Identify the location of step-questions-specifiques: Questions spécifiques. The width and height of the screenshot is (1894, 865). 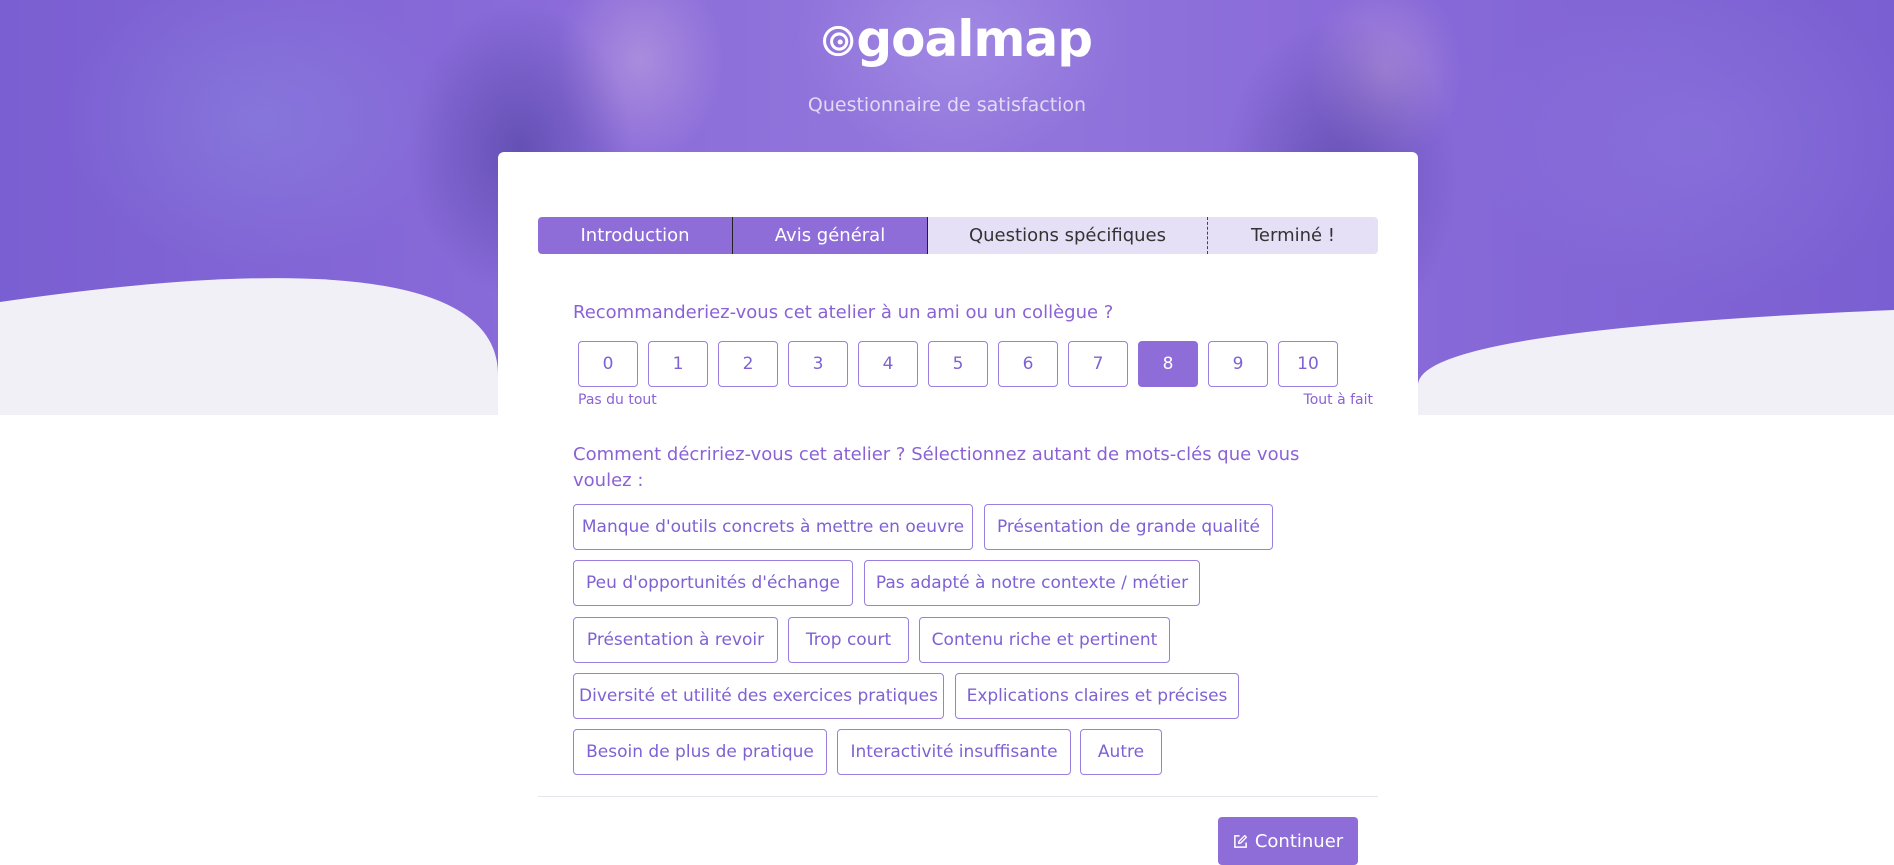
(1067, 235).